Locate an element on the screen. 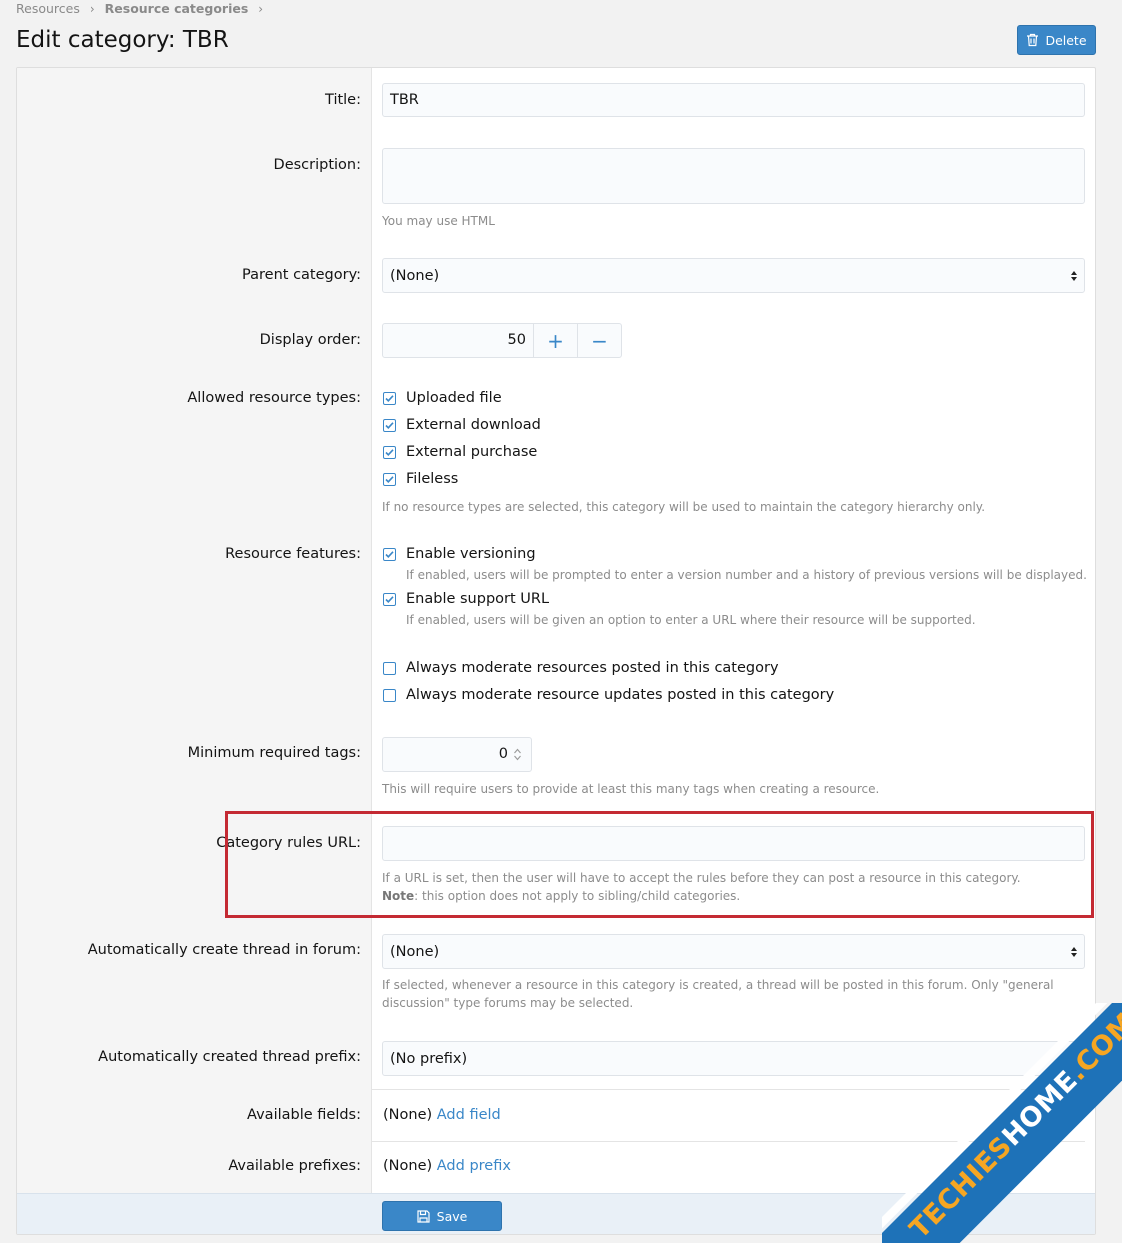  breadcrumb-resources: Resources is located at coordinates (48, 8).